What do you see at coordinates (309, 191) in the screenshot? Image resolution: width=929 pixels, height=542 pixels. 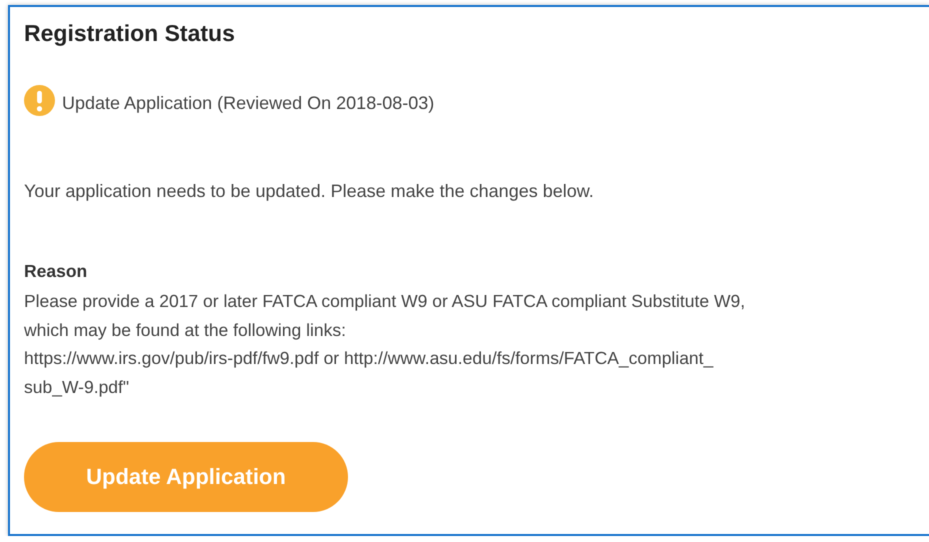 I see `message-text: Your application needs to be updated. Please make the changes below.` at bounding box center [309, 191].